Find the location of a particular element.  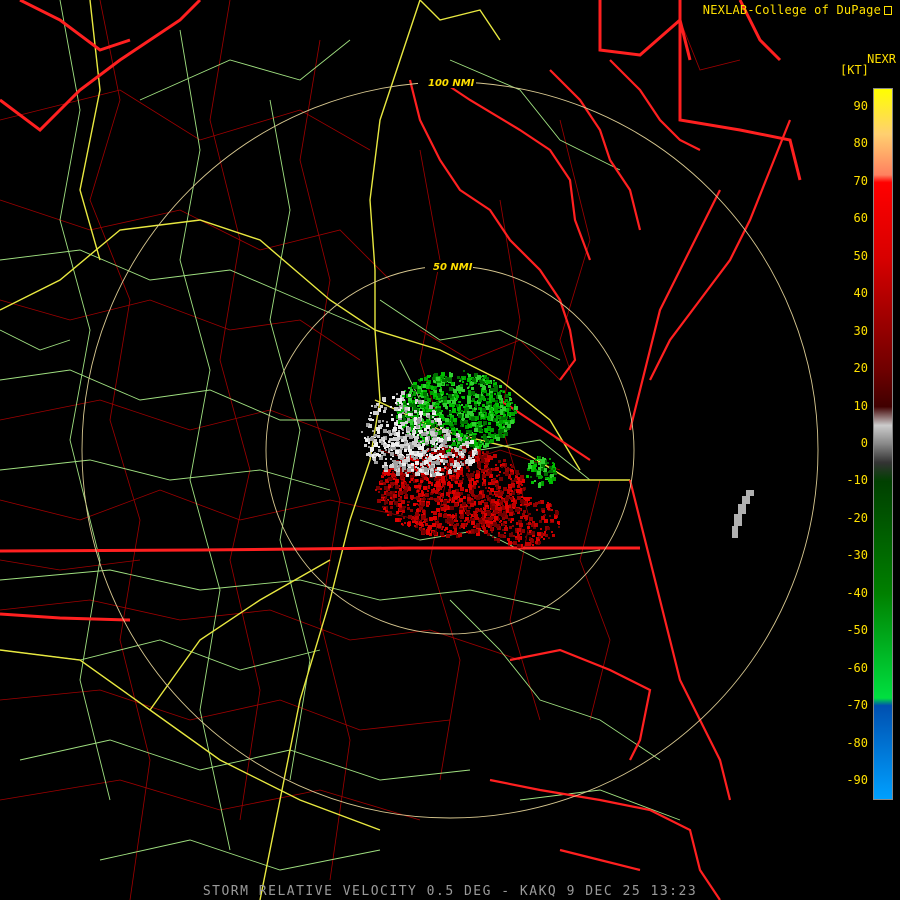

legend-tick-label: -80 is located at coordinates (857, 742).